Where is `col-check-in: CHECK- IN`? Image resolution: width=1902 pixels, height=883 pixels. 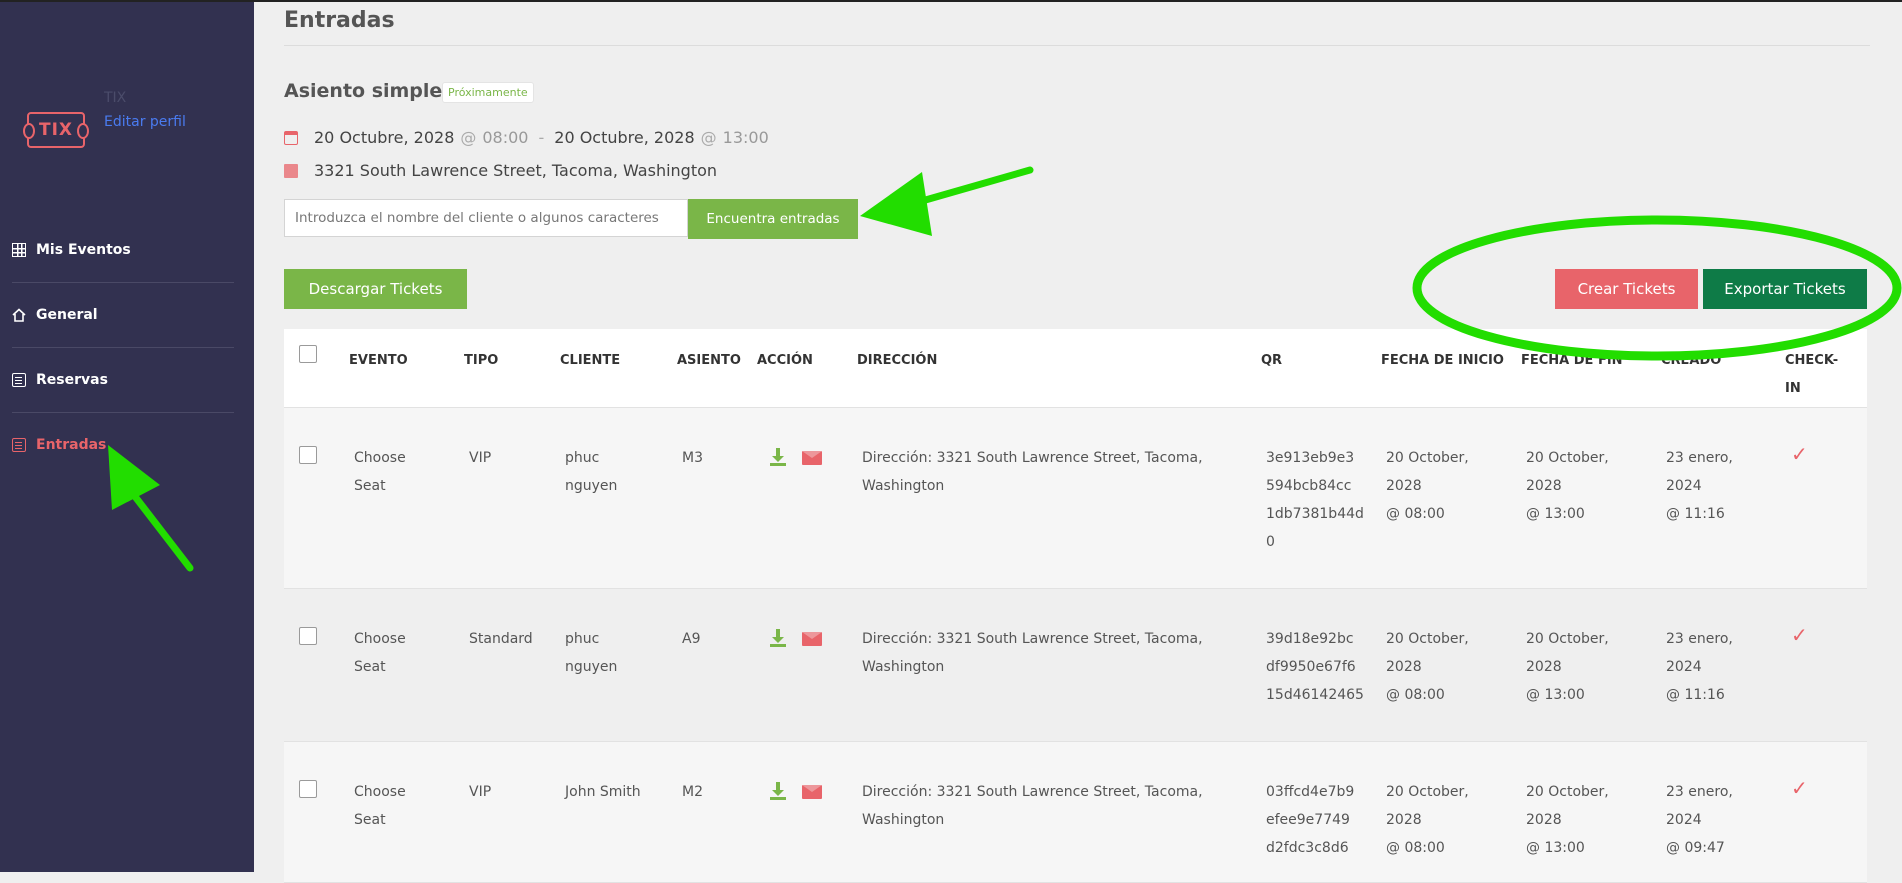 col-check-in: CHECK- IN is located at coordinates (1811, 375).